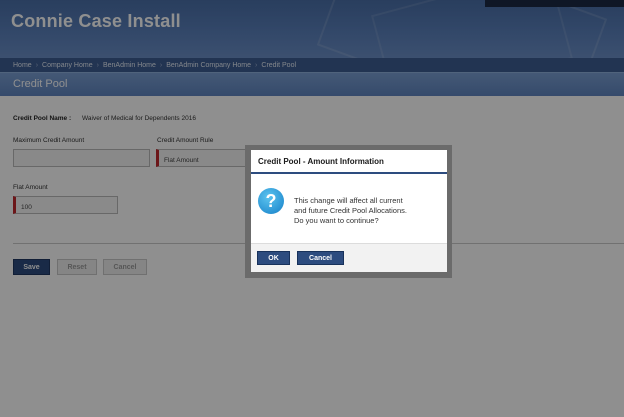 This screenshot has height=417, width=624. I want to click on dialog-title: Credit Pool - Amount Information, so click(349, 162).